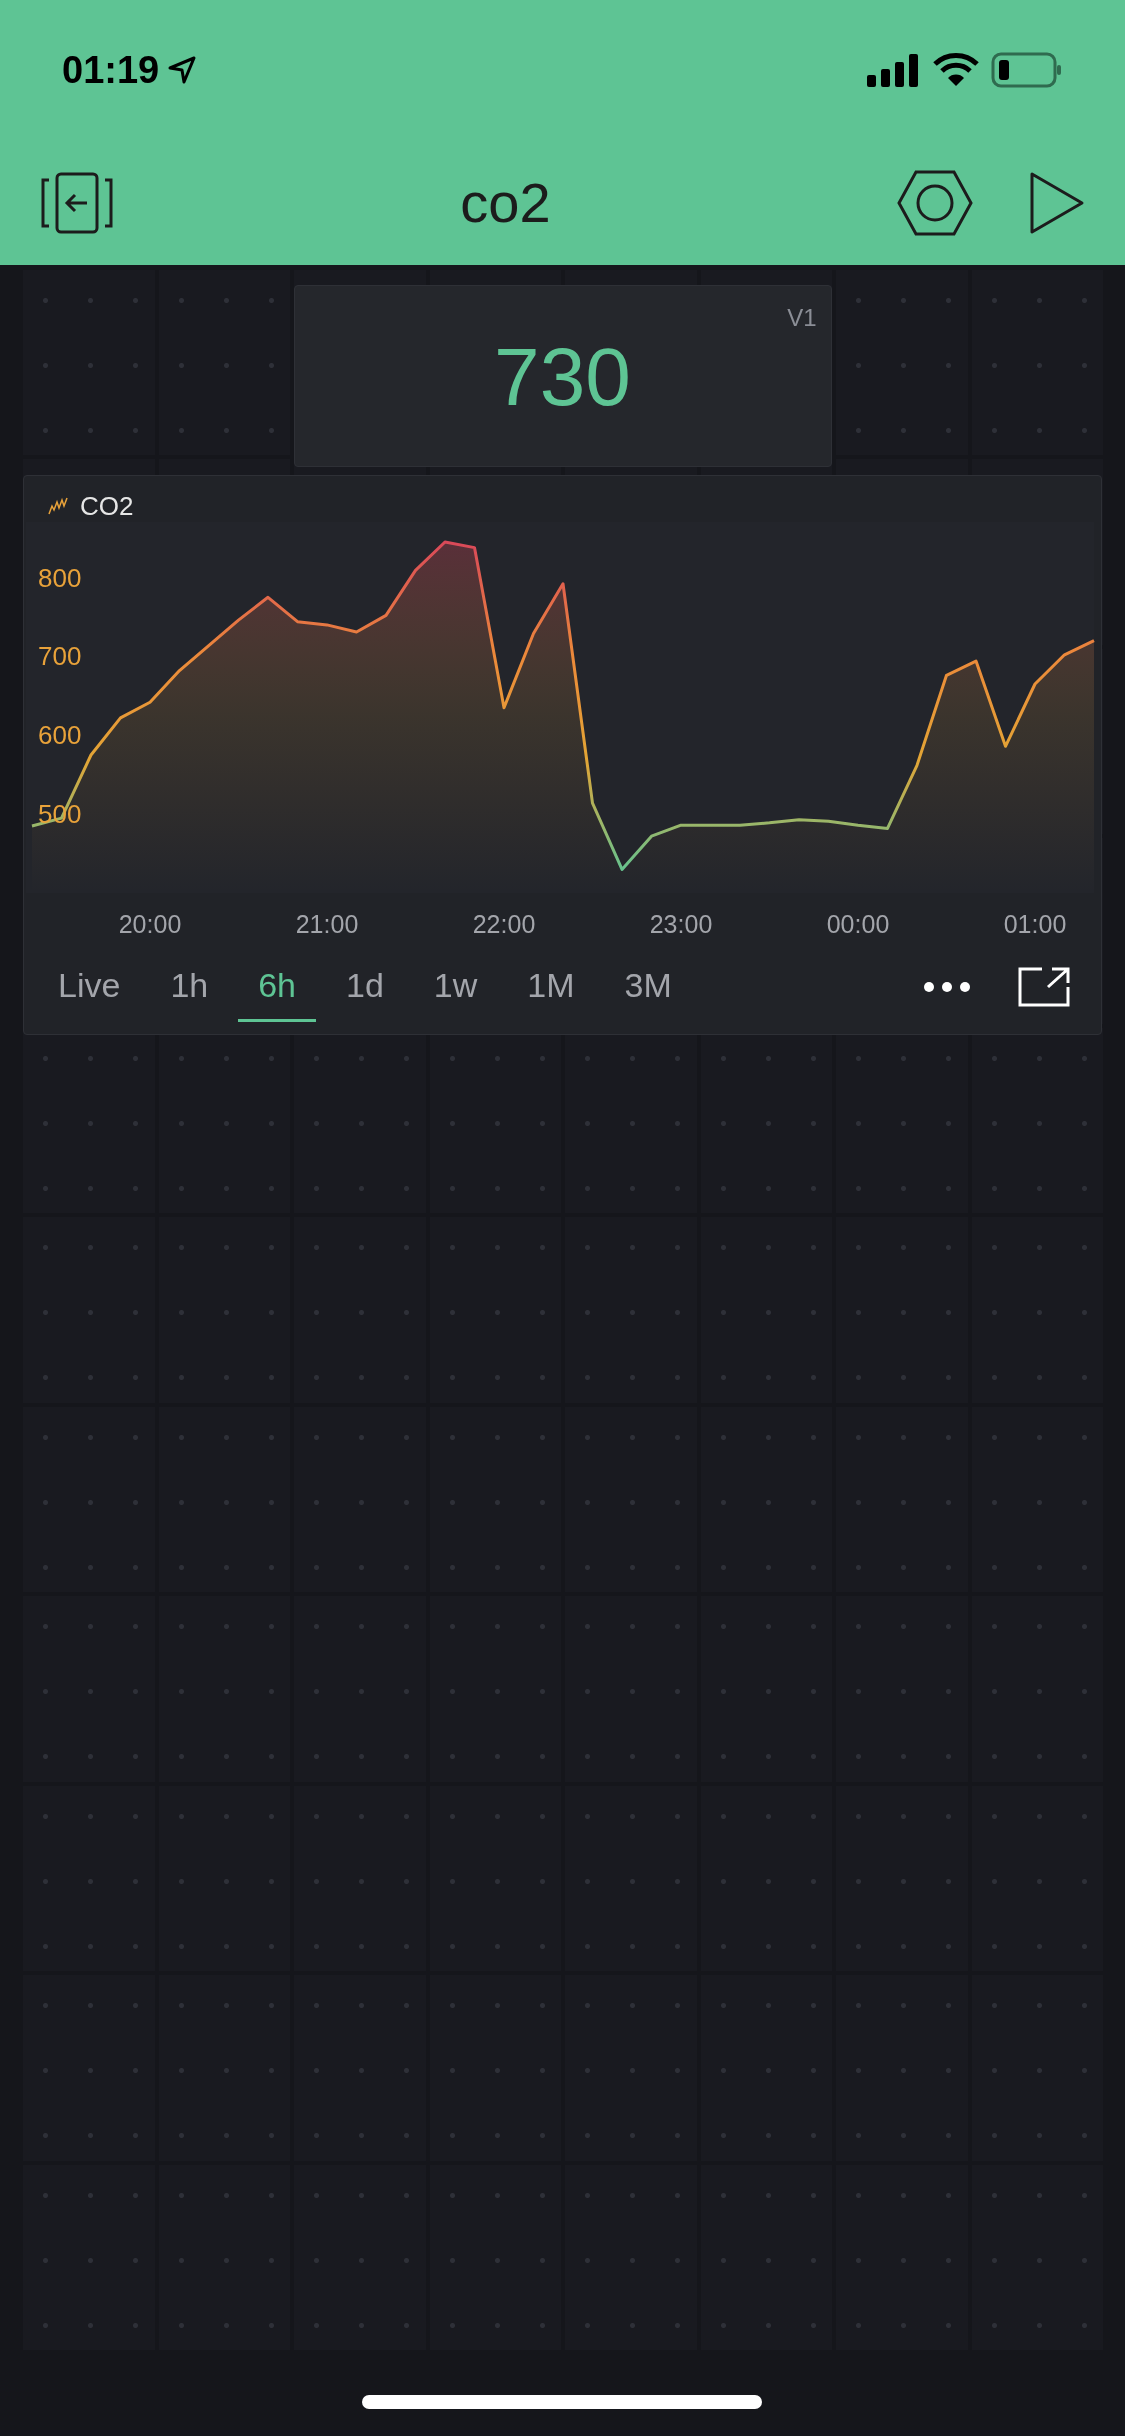 The height and width of the screenshot is (2436, 1125). I want to click on x-axis-label: 20:00, so click(150, 924).